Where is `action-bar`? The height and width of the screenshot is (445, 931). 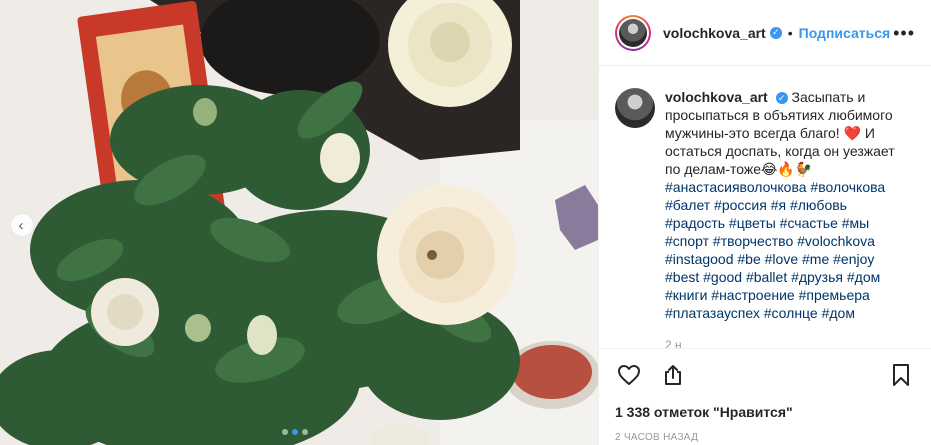 action-bar is located at coordinates (765, 374).